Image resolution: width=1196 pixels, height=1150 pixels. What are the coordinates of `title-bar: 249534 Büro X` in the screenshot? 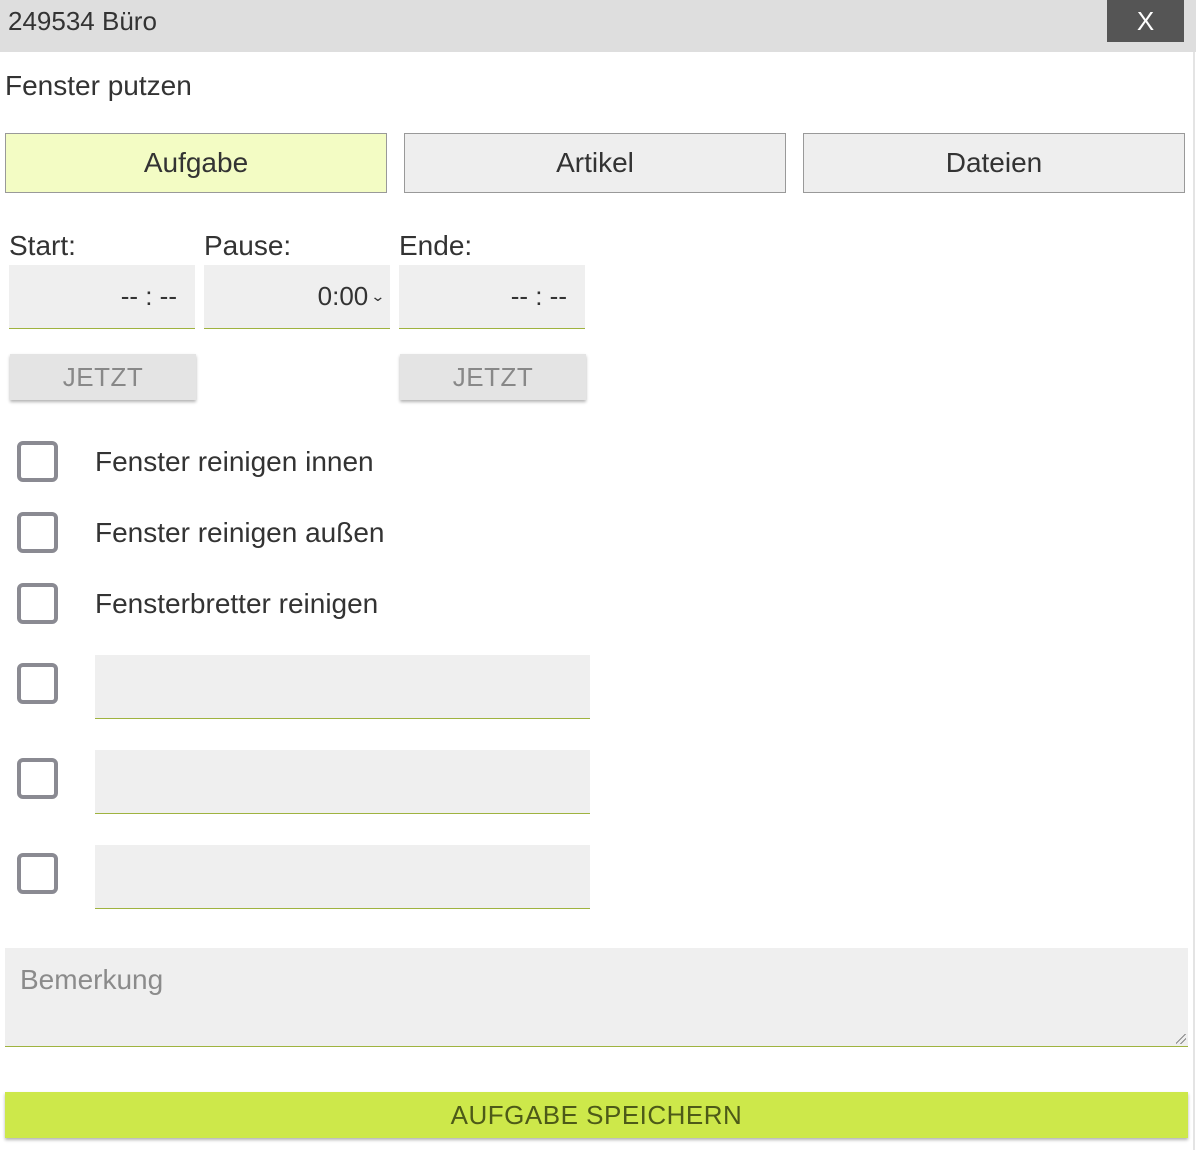 It's located at (598, 26).